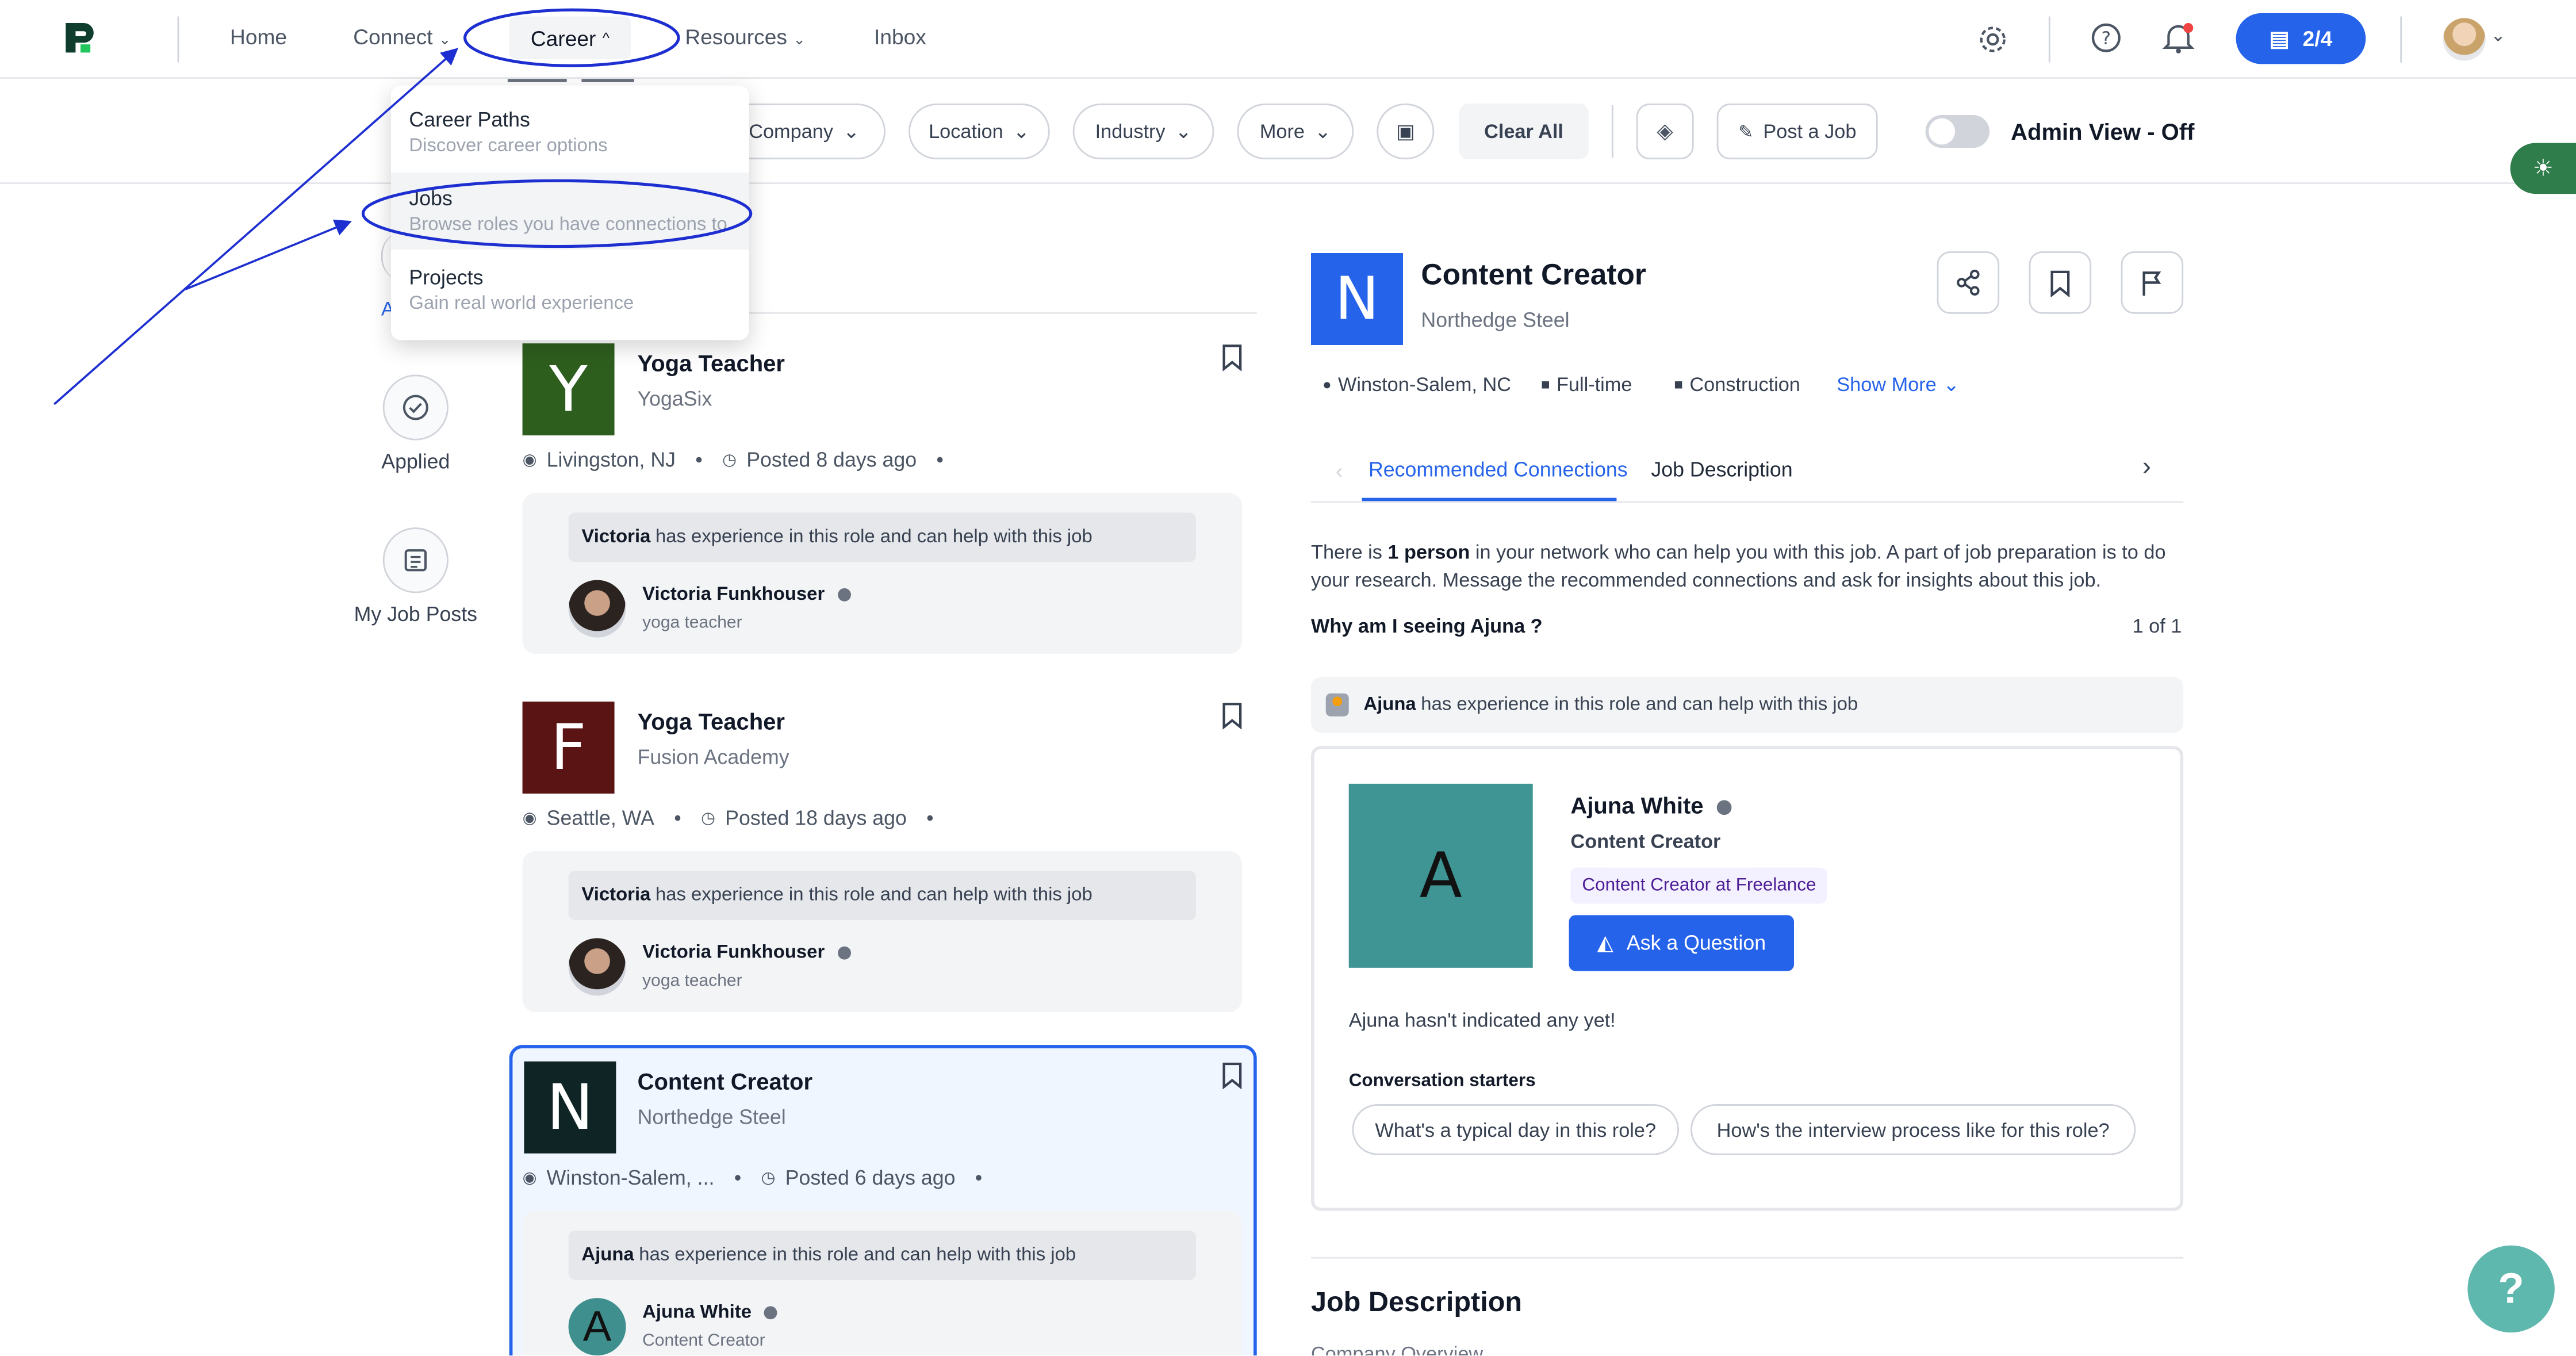  I want to click on annotation-arrow-jobs, so click(268, 254).